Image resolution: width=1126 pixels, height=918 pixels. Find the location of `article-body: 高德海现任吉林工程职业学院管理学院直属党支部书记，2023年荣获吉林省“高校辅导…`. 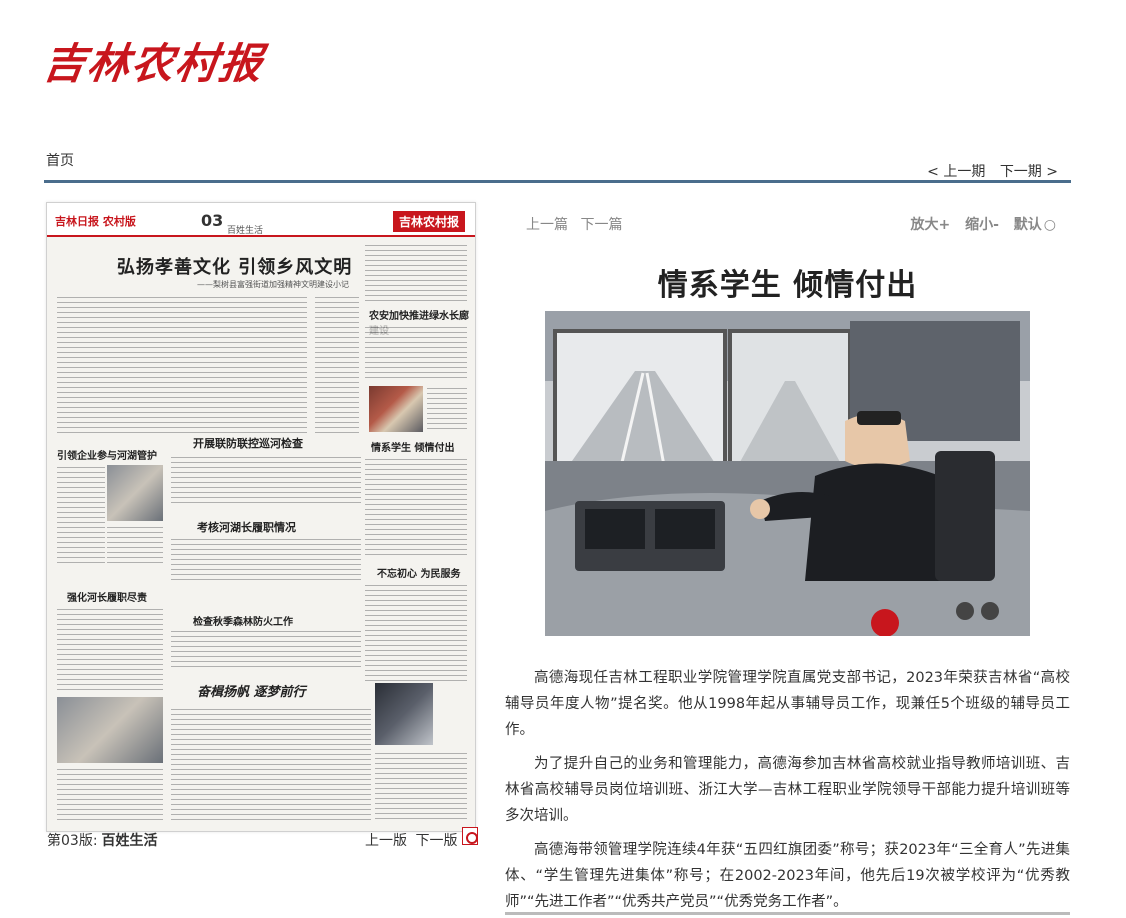

article-body: 高德海现任吉林工程职业学院管理学院直属党支部书记，2023年荣获吉林省“高校辅导… is located at coordinates (787, 791).